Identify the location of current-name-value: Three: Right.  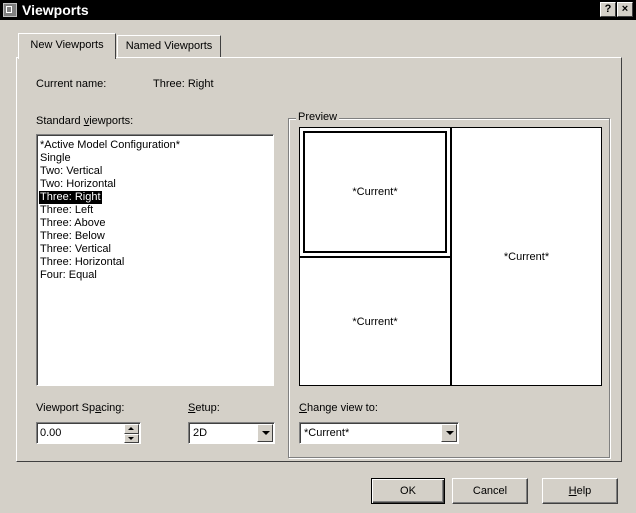
(183, 84).